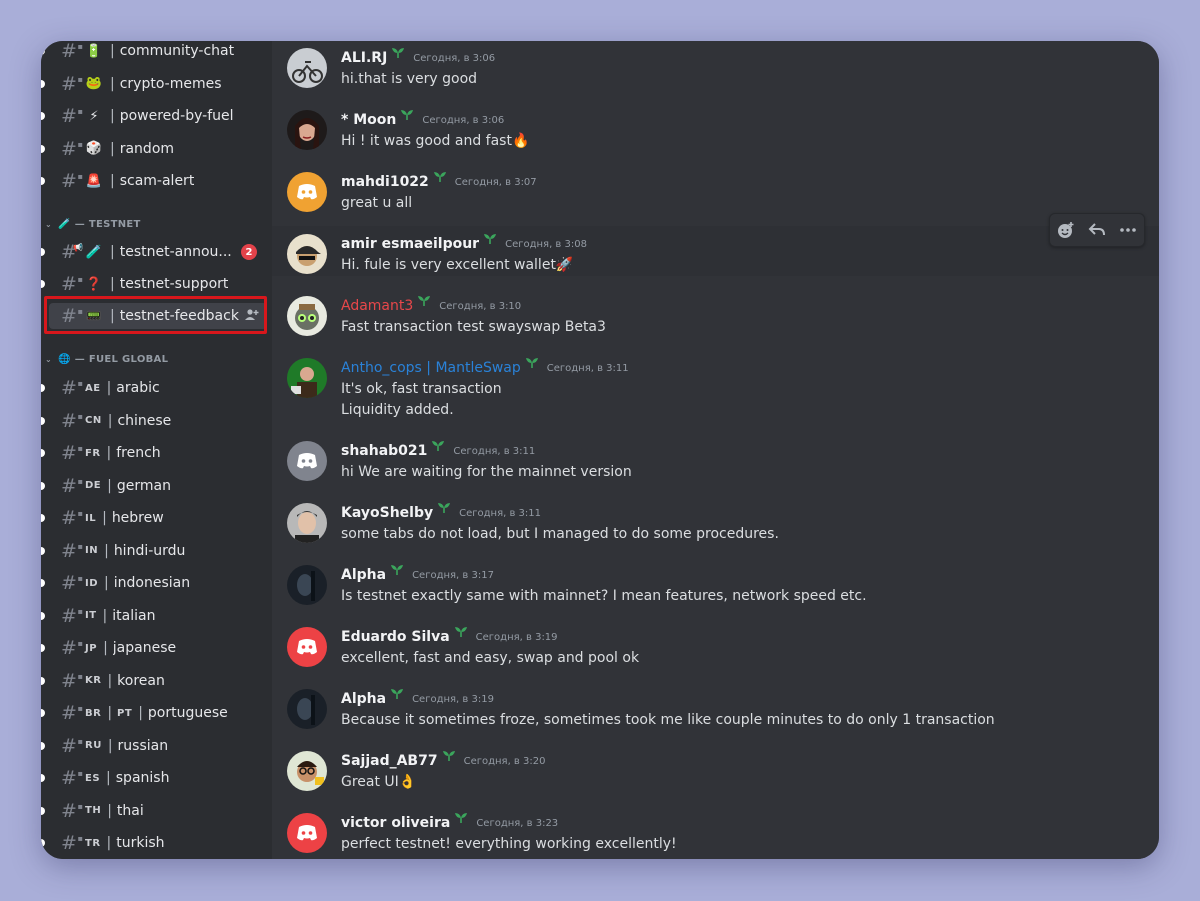 This screenshot has height=901, width=1200. I want to click on username: Adamant3, so click(377, 306).